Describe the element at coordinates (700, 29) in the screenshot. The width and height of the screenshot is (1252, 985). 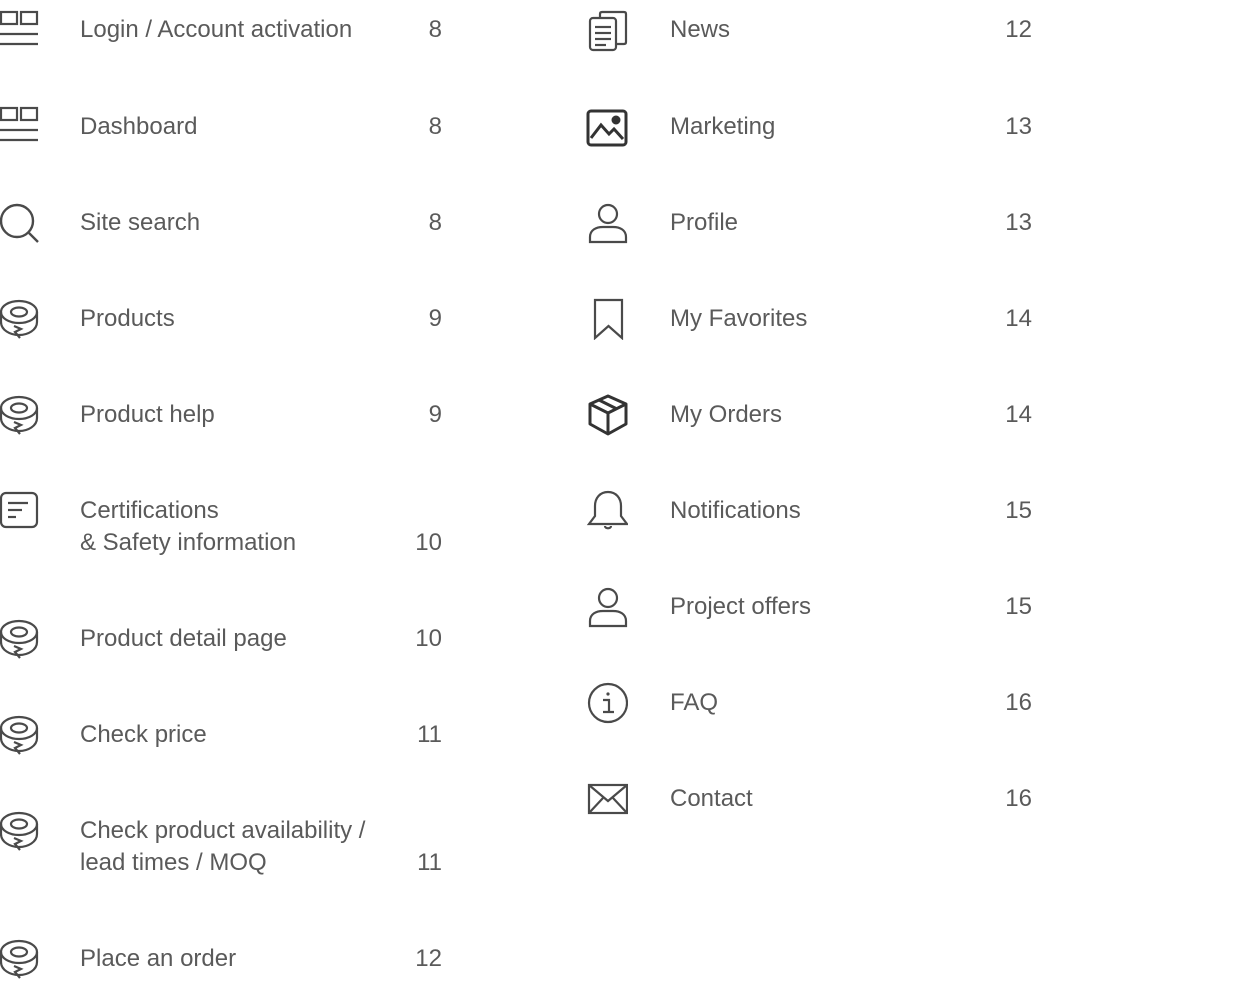
I see `toc-entry-label: News` at that location.